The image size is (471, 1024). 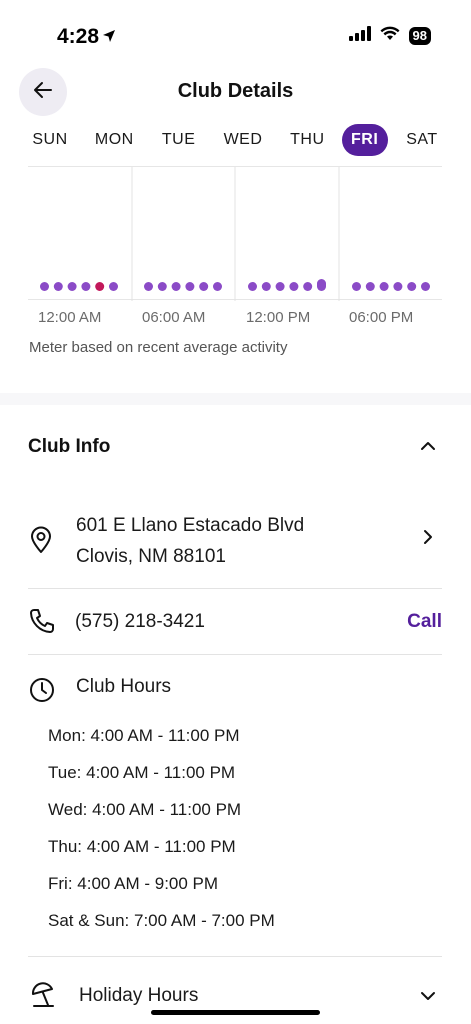 I want to click on address-line-2: Clovis, NM 88101, so click(x=151, y=556).